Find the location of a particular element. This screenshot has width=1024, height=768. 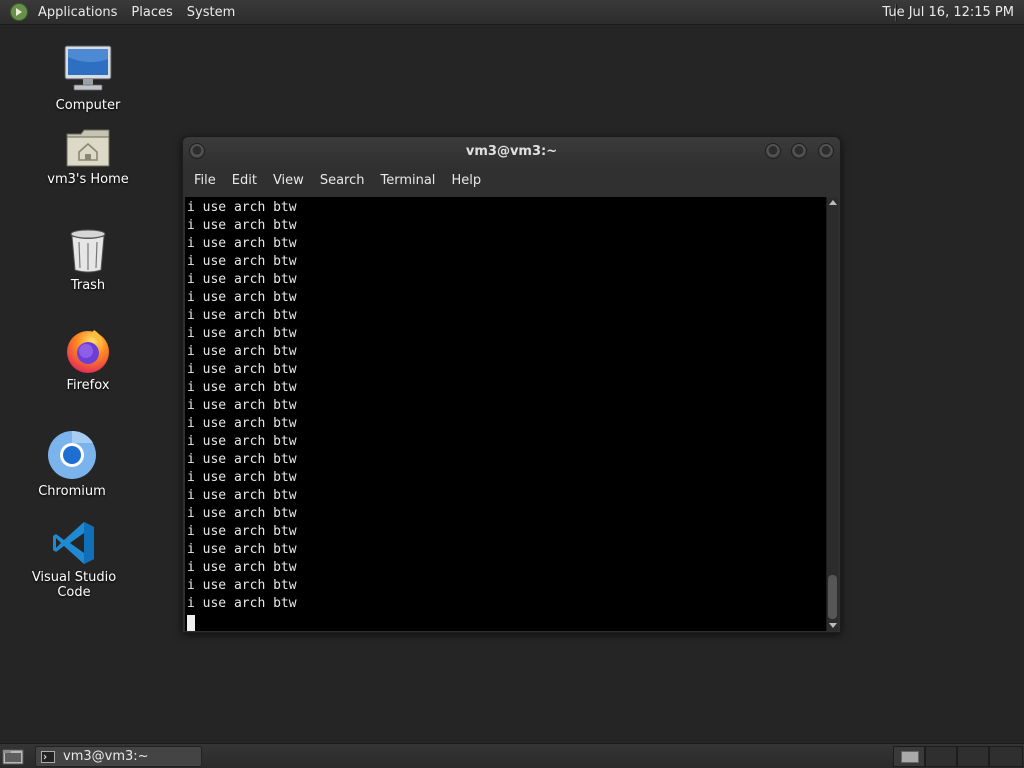

trash-icon is located at coordinates (88, 251).